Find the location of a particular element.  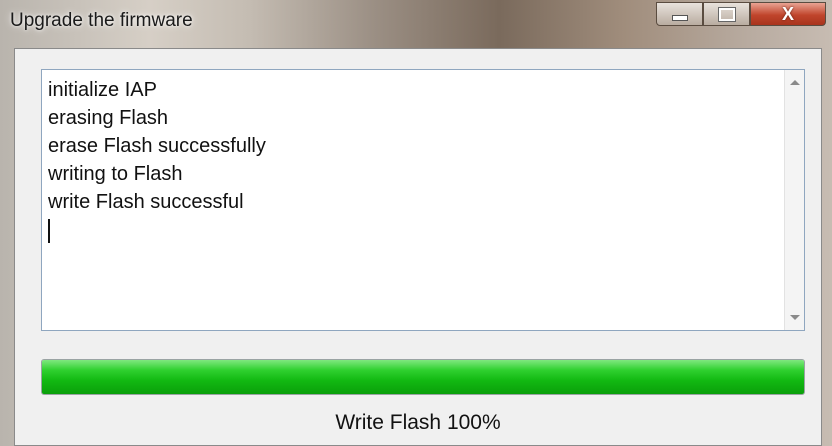

progress-bar is located at coordinates (423, 377).